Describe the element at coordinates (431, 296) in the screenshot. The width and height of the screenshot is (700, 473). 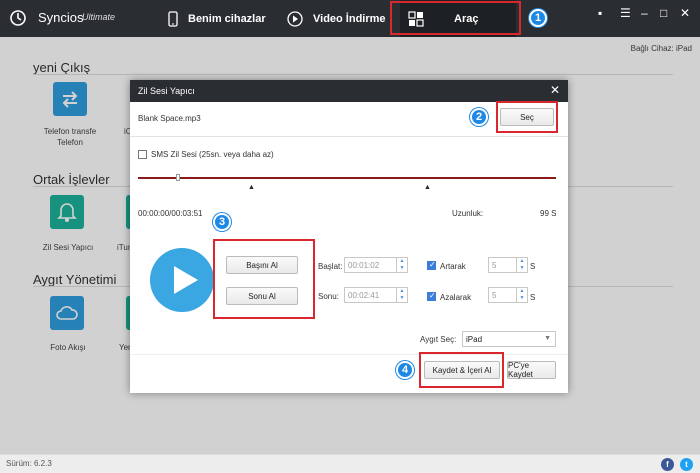
I see `fade-out-checkbox` at that location.